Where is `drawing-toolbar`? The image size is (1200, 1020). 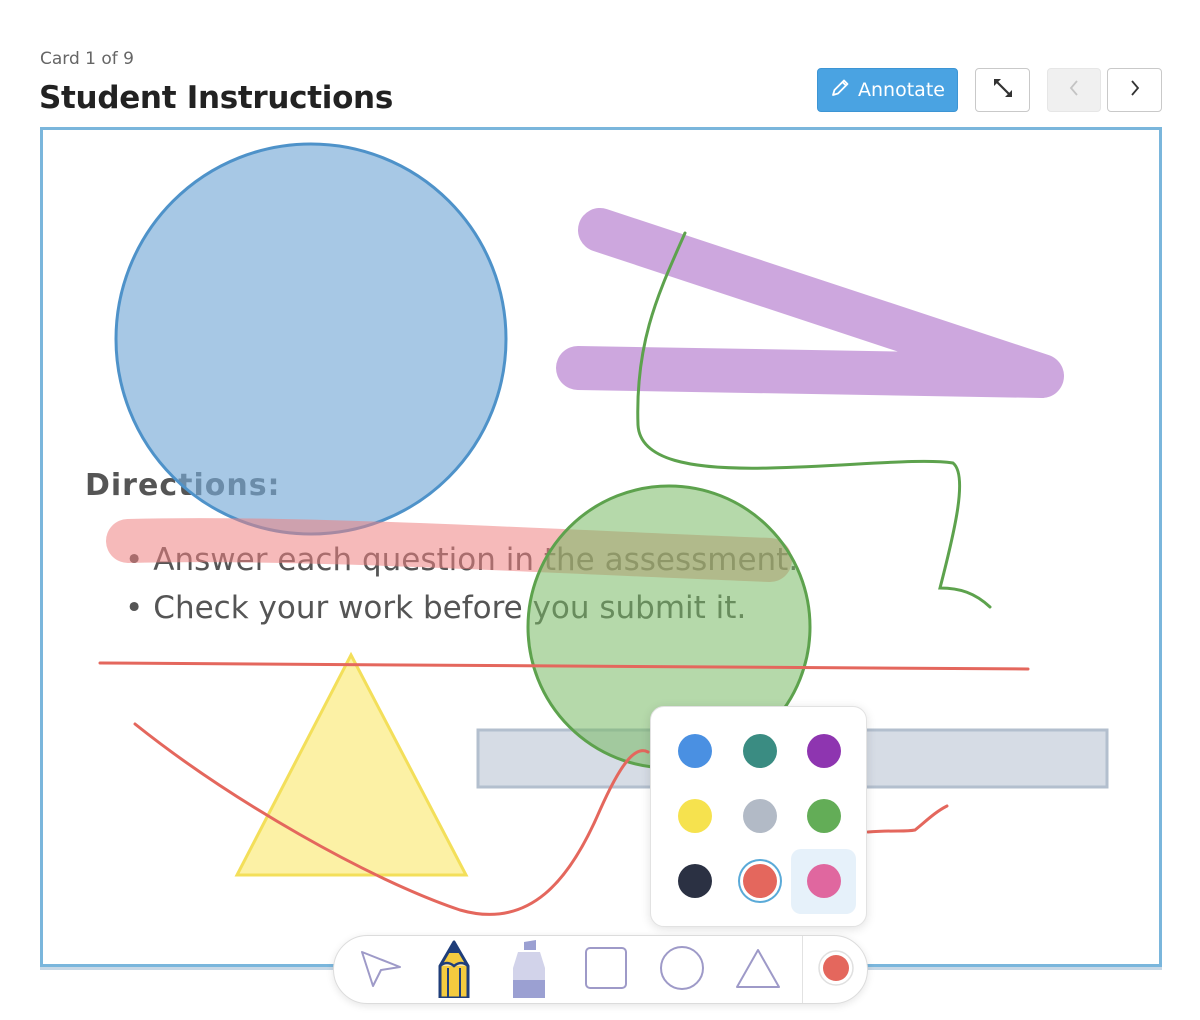
drawing-toolbar is located at coordinates (600, 969).